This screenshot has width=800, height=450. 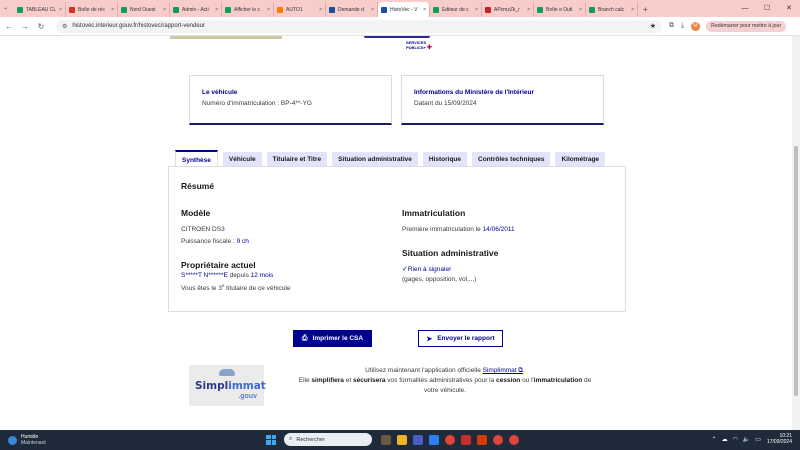 What do you see at coordinates (404, 9) in the screenshot?
I see `browser-tab: HistoVec - V ×` at bounding box center [404, 9].